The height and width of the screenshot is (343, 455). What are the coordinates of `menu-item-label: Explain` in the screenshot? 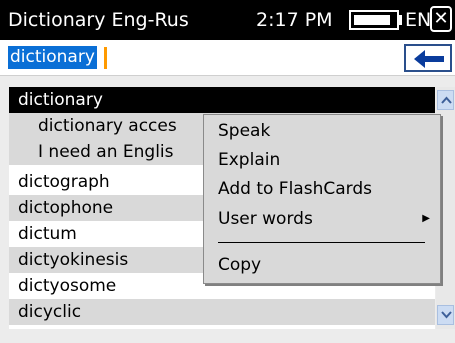 It's located at (249, 160).